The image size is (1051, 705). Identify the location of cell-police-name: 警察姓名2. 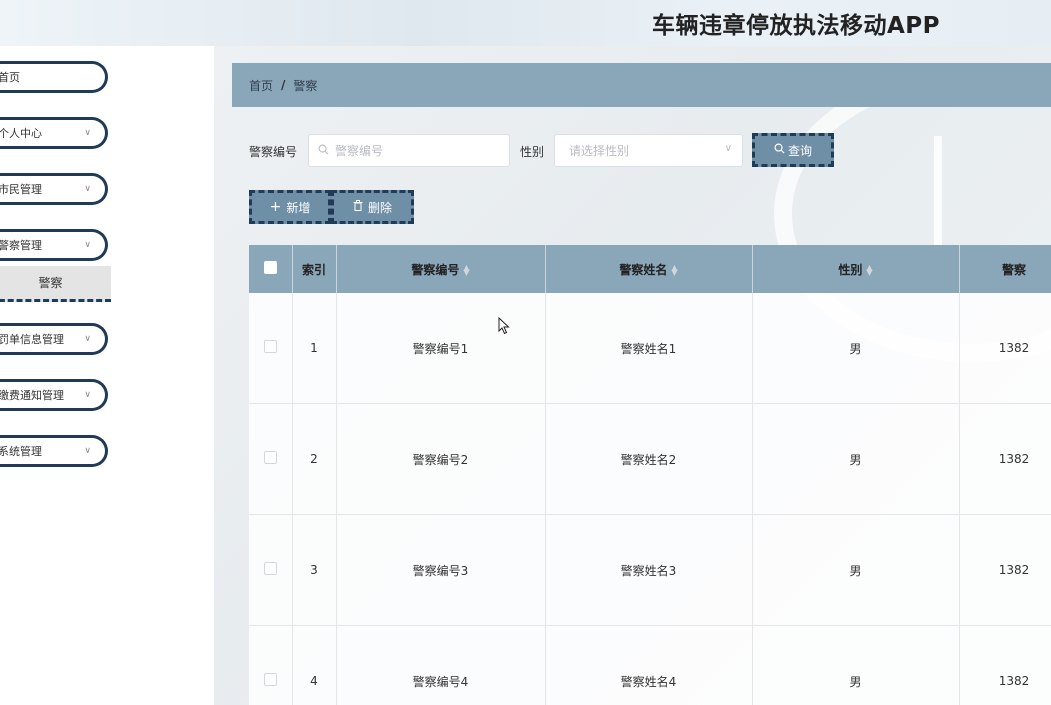
(649, 459).